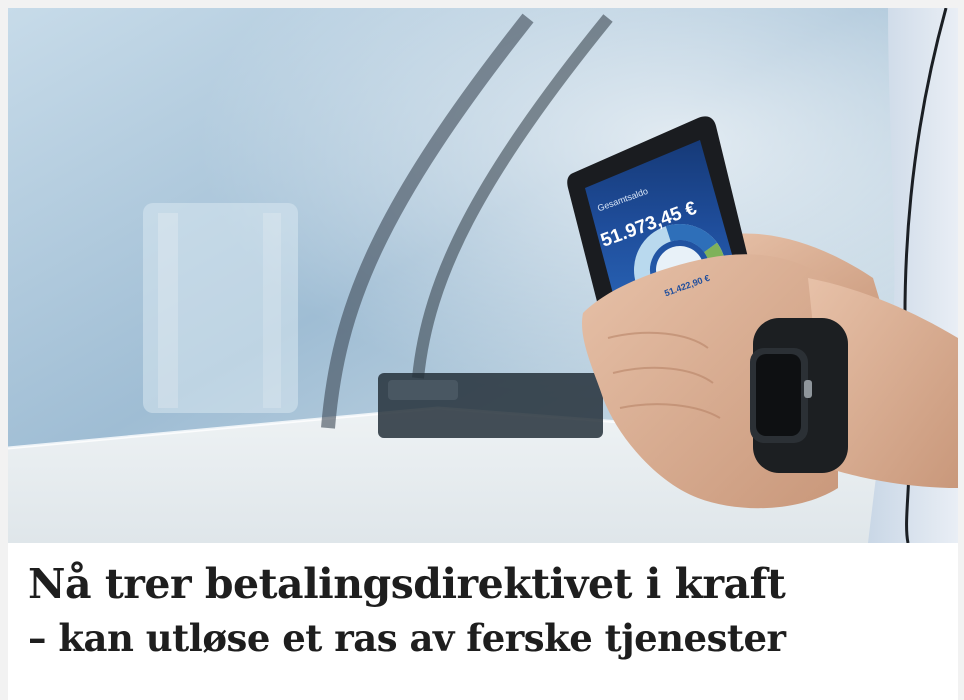 Image resolution: width=964 pixels, height=700 pixels. Describe the element at coordinates (407, 584) in the screenshot. I see `headline-line-1: Nå trer betalingsdirektivet i kraft` at that location.